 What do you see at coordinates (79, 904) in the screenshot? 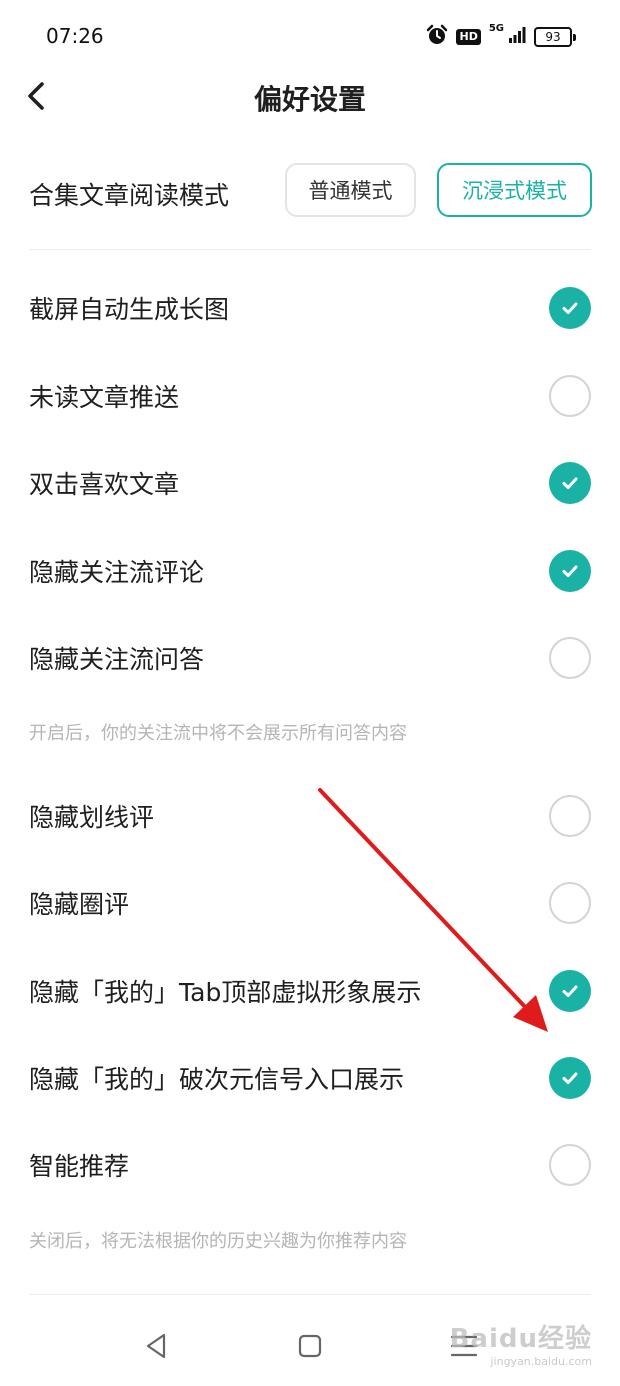
I see `setting-label: 隐藏圈评` at bounding box center [79, 904].